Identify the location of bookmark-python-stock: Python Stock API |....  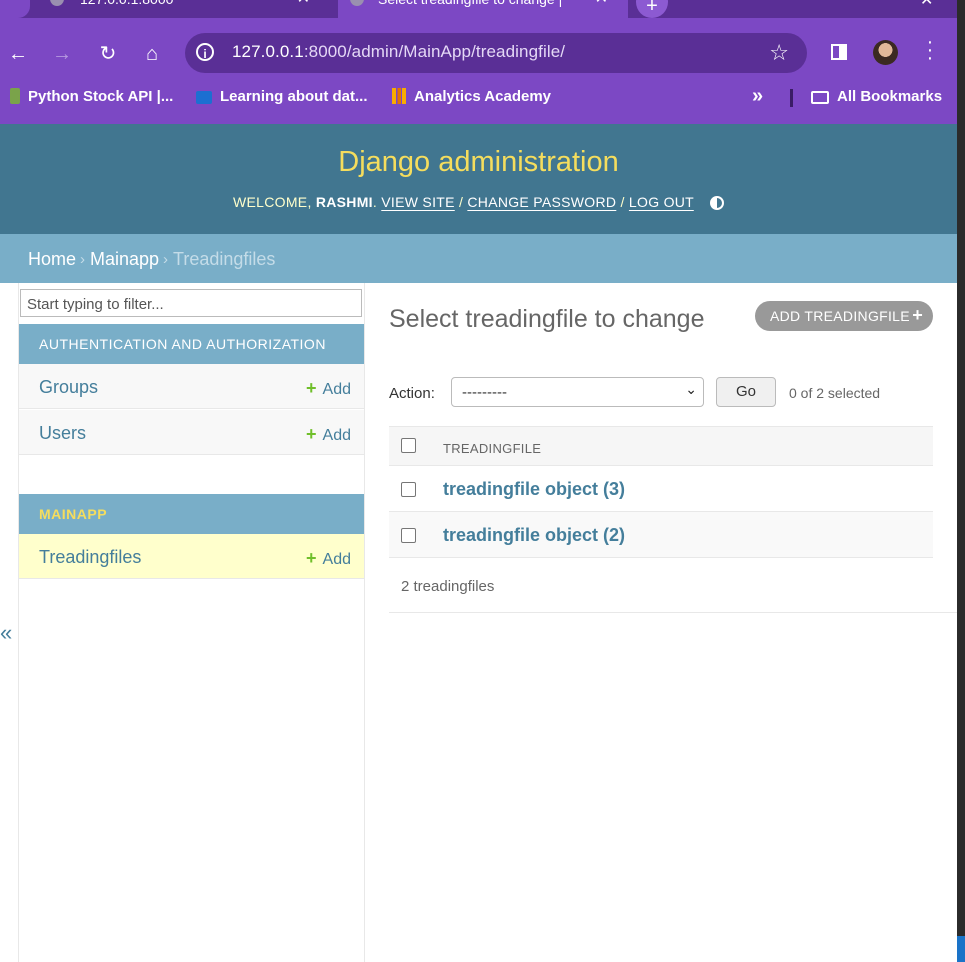
(91, 96).